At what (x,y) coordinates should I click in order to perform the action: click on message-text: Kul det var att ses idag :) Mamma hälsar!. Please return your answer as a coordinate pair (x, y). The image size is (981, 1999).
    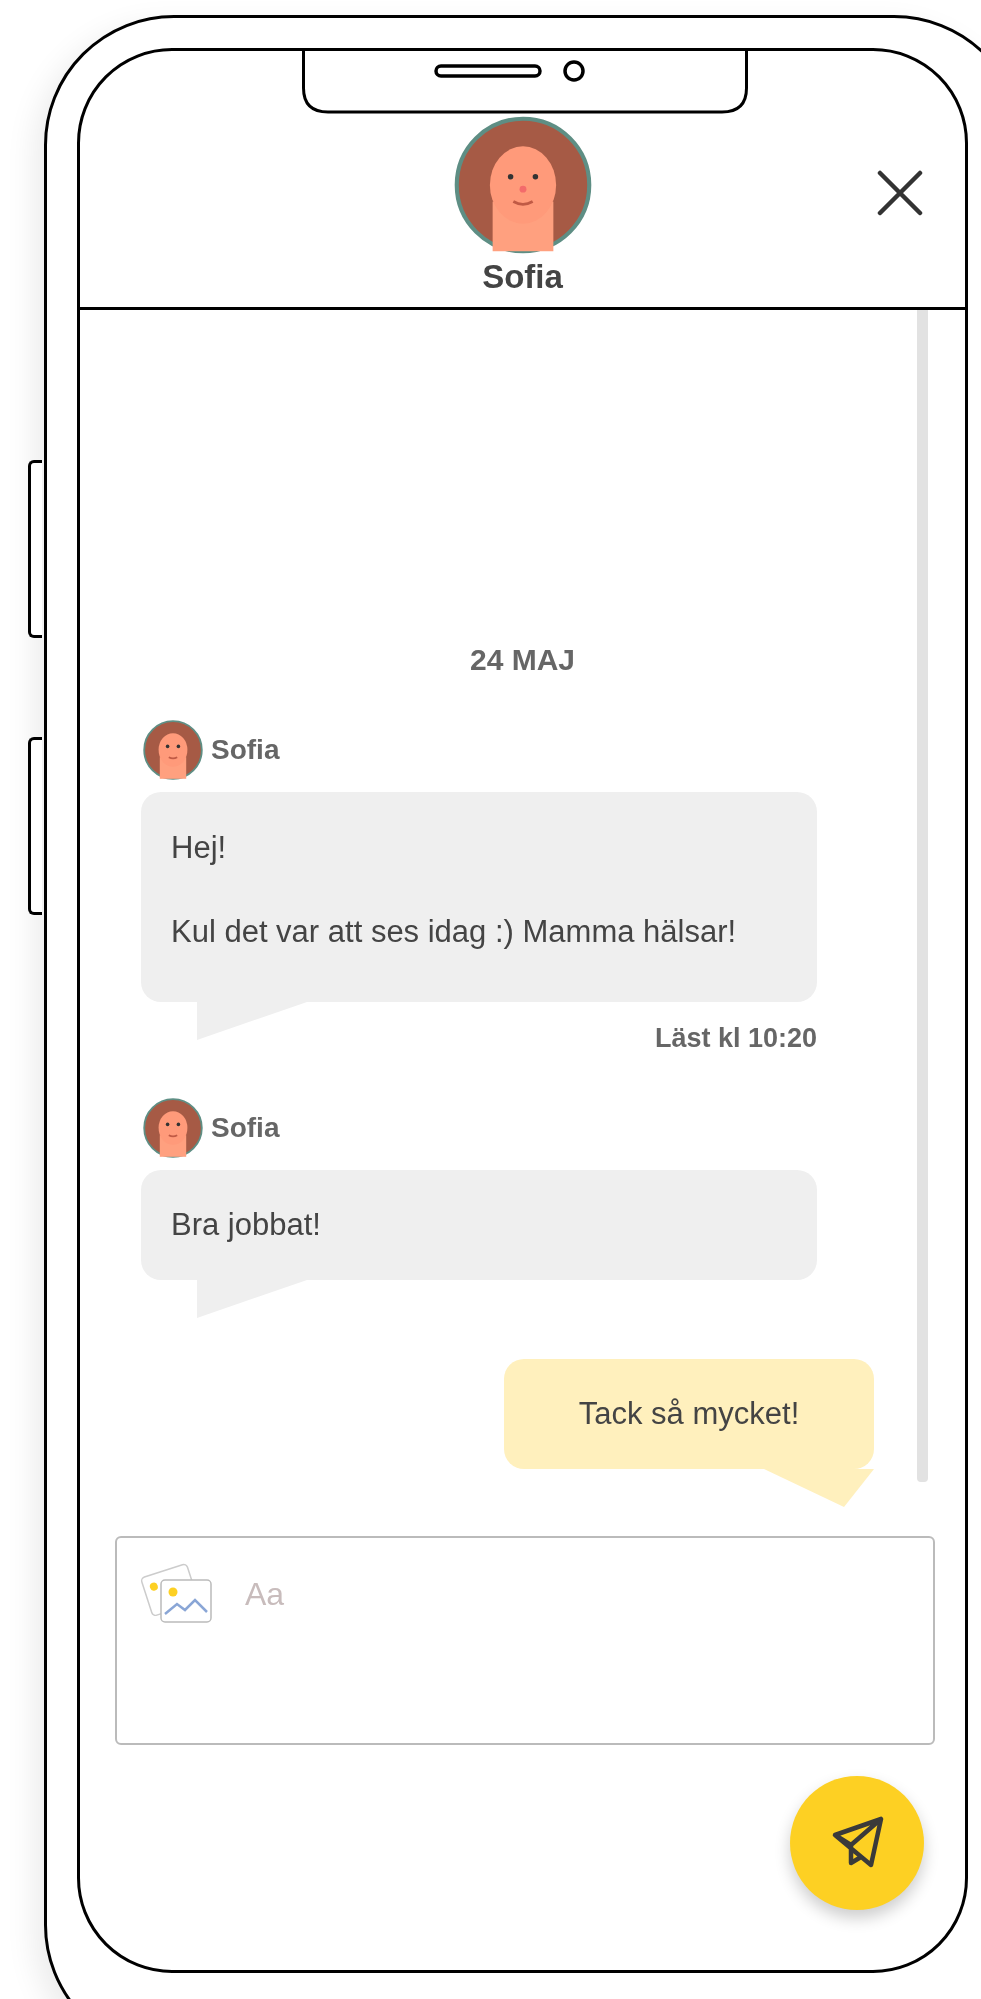
    Looking at the image, I should click on (454, 932).